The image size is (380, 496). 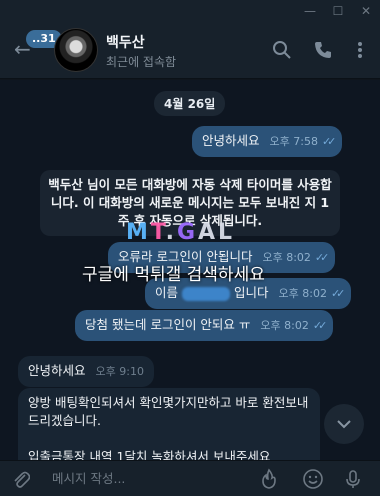 What do you see at coordinates (366, 11) in the screenshot?
I see `close-icon: ✕` at bounding box center [366, 11].